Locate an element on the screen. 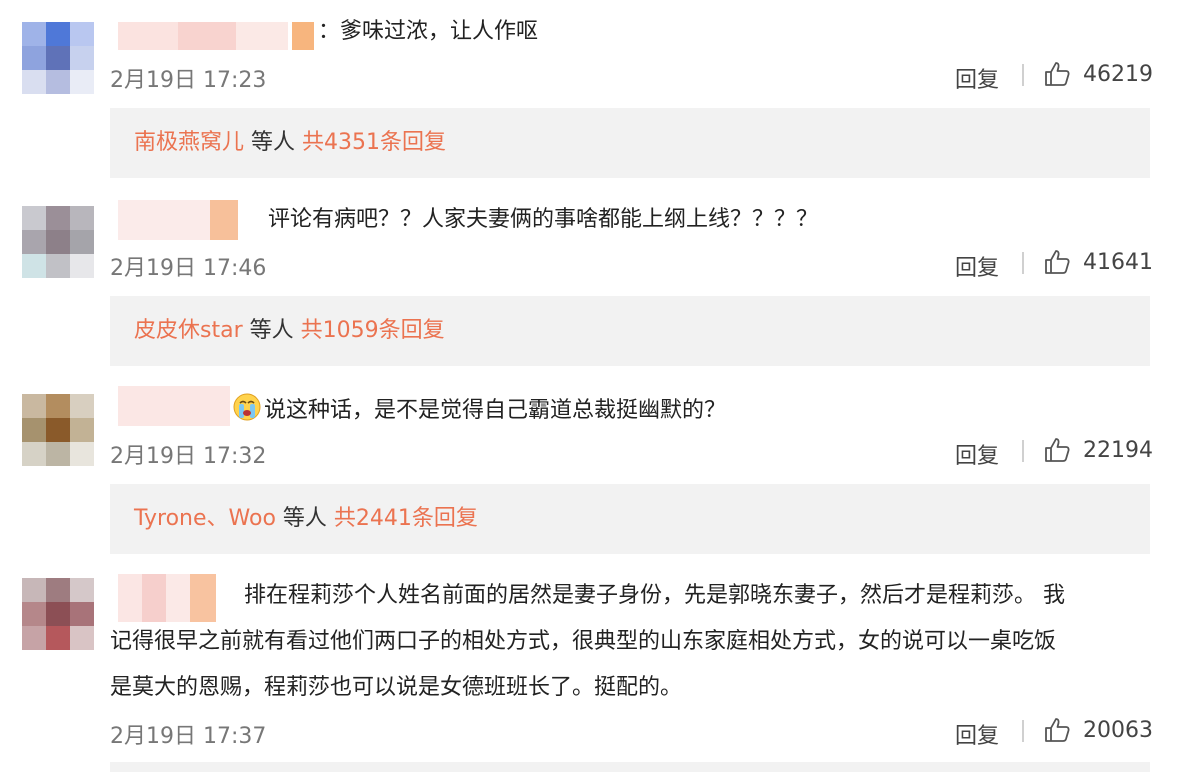 The height and width of the screenshot is (772, 1184). comment-text-line: 排在程莉莎个人姓名前面的居然是妻子身份，先是郭晓东妻子，然后才是程莉莎。 我 is located at coordinates (654, 595).